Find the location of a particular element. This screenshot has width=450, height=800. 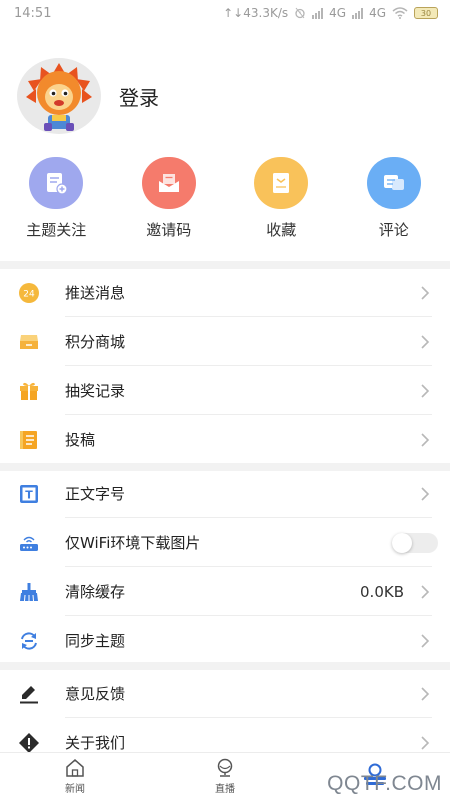

menu-label-feedback: 意见反馈 is located at coordinates (95, 694).